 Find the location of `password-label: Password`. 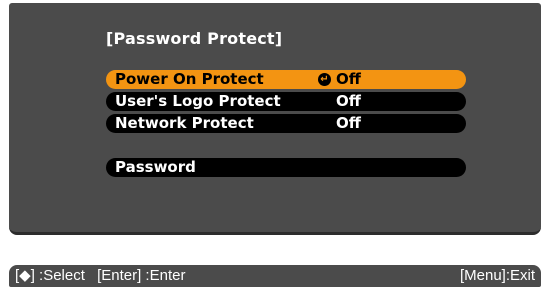

password-label: Password is located at coordinates (155, 167).